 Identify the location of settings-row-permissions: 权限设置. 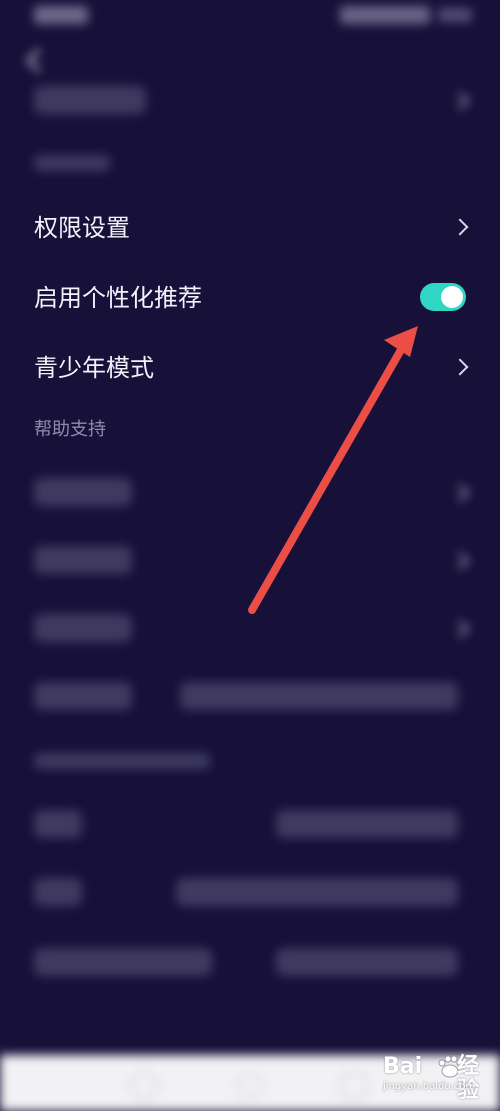
(250, 228).